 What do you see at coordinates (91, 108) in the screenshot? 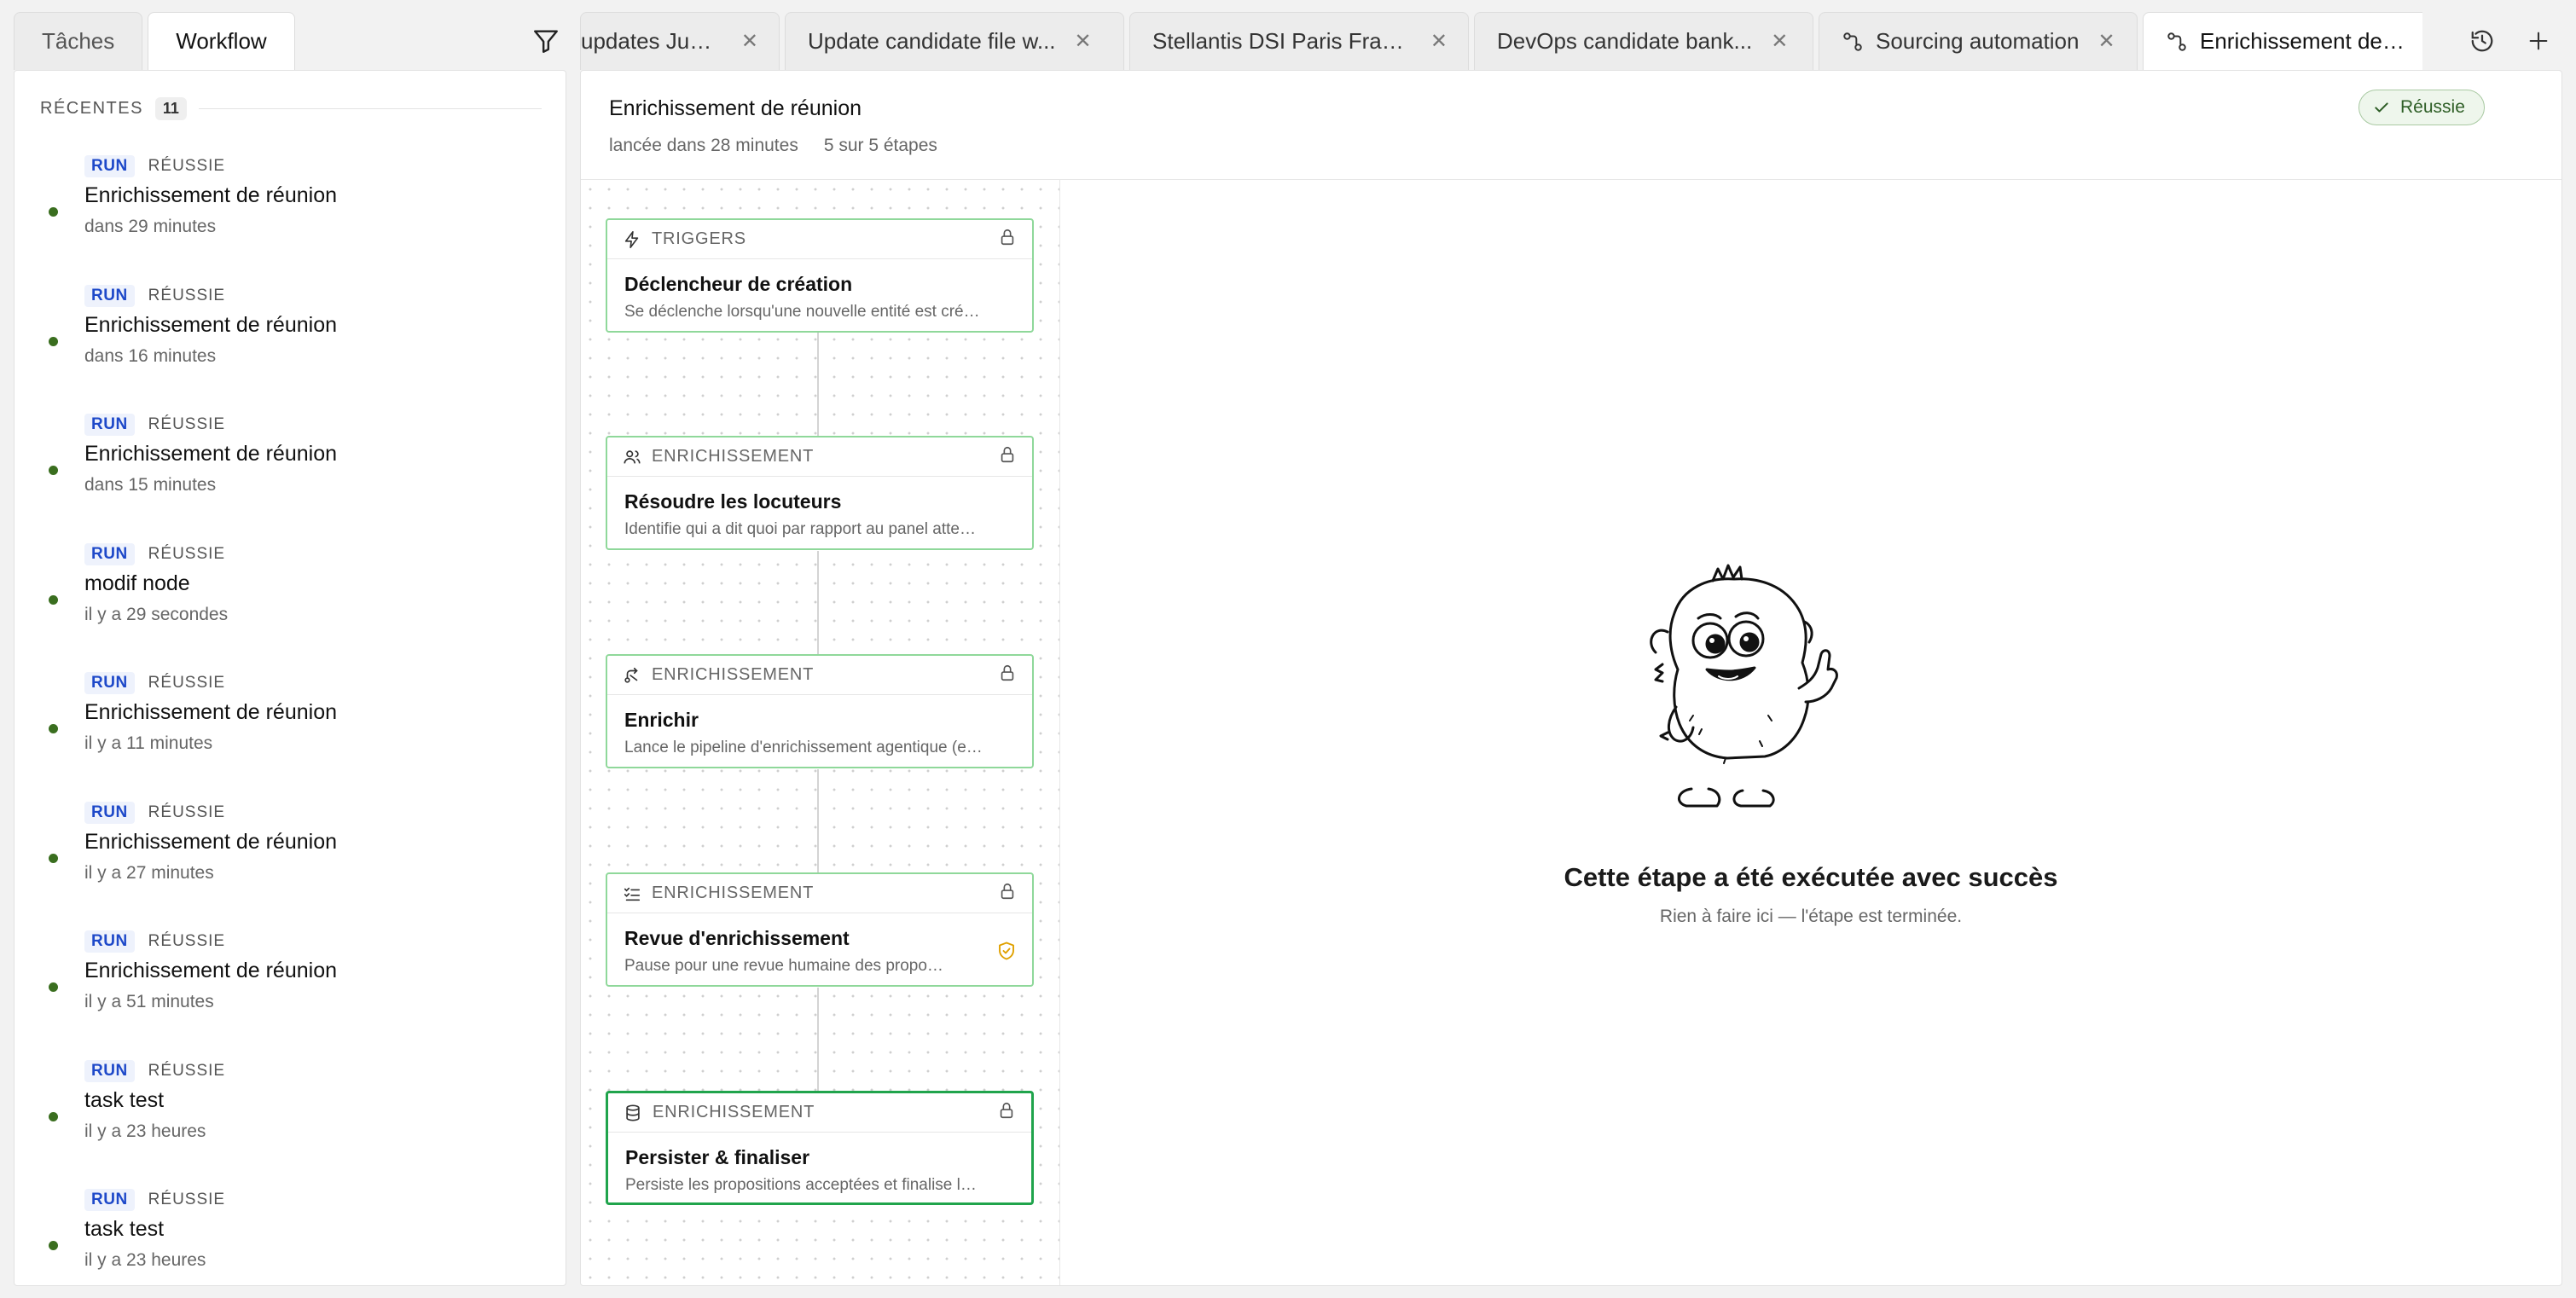
I see `recent-title: RÉCENTES` at bounding box center [91, 108].